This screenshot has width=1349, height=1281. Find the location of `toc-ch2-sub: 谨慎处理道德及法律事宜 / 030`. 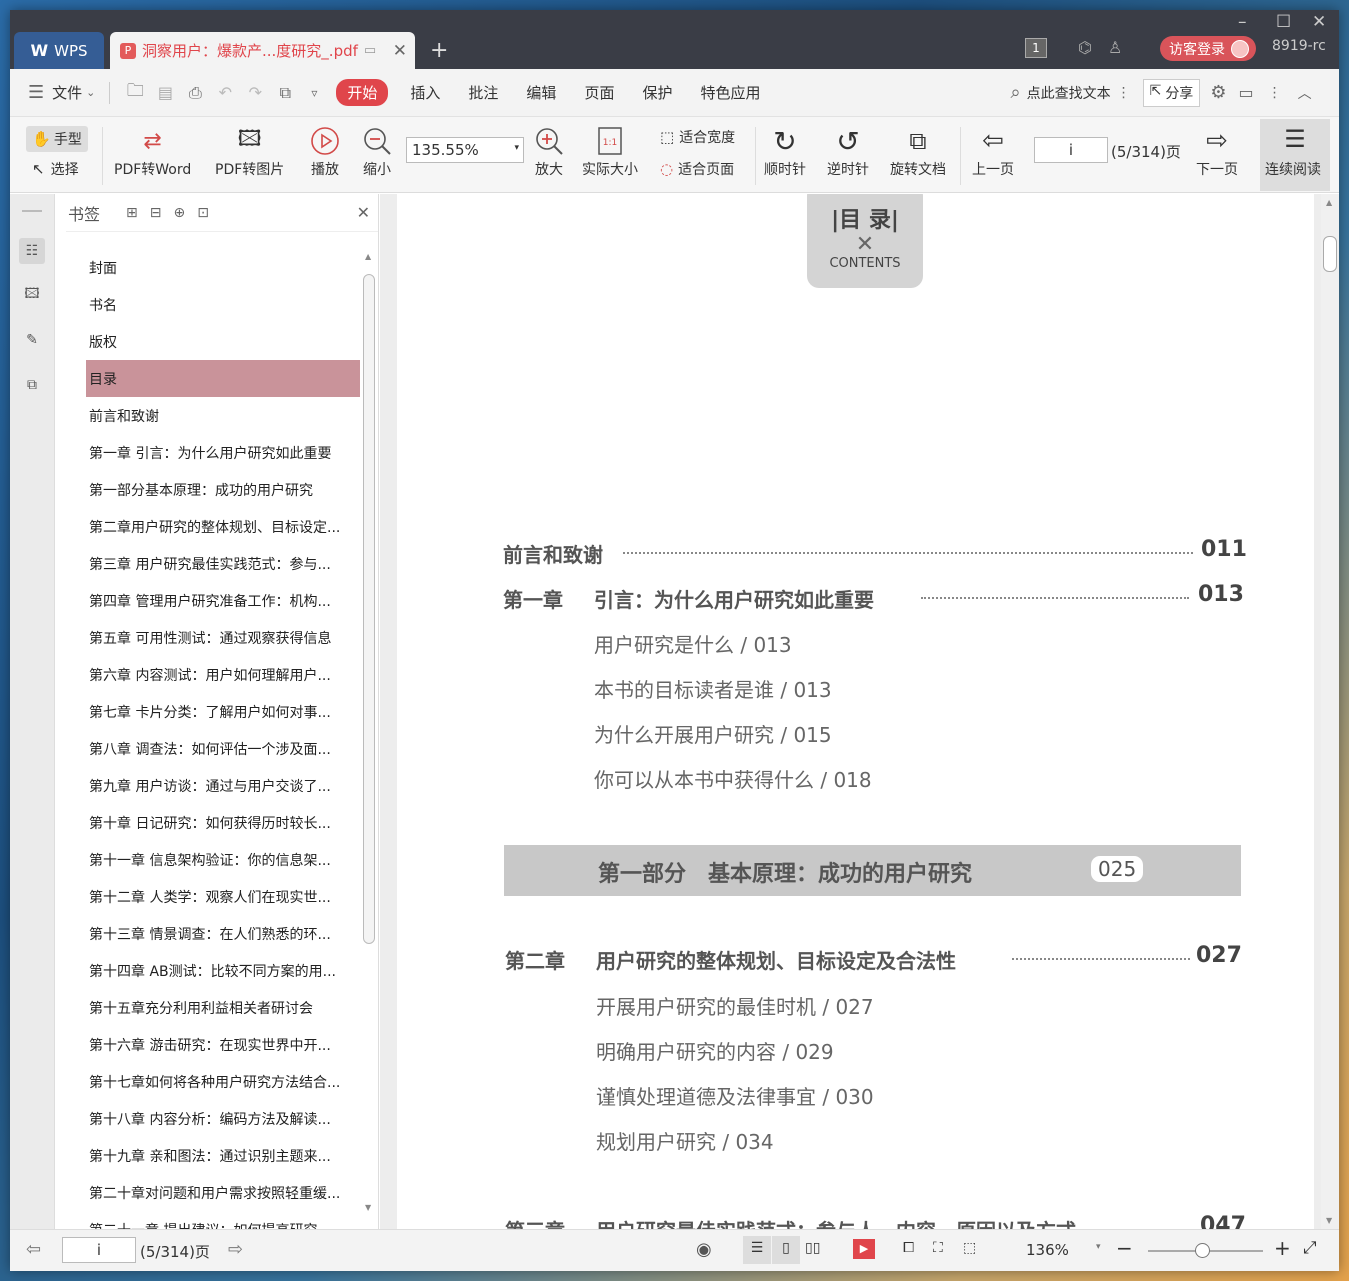

toc-ch2-sub: 谨慎处理道德及法律事宜 / 030 is located at coordinates (735, 1095).